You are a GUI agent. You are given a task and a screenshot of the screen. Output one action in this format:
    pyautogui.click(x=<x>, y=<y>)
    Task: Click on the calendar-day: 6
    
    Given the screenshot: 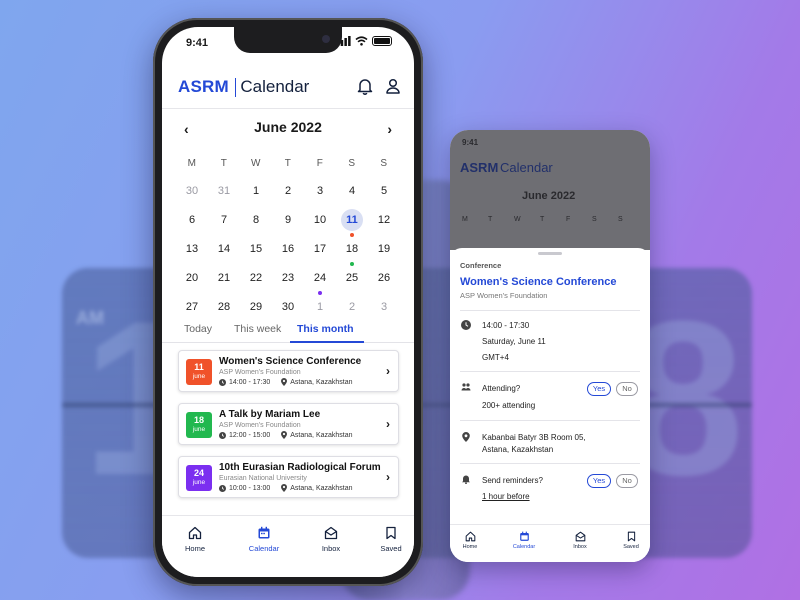 What is the action you would take?
    pyautogui.click(x=192, y=223)
    